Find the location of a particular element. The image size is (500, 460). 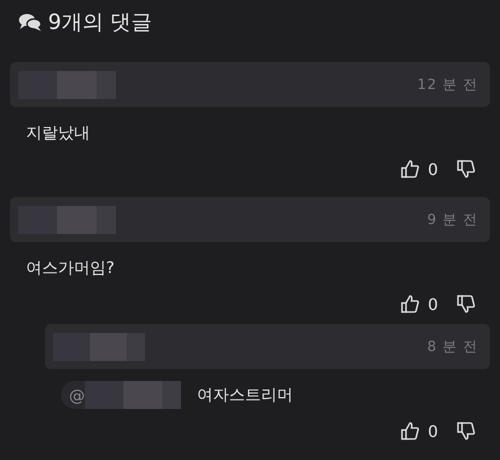

comment-text: 여스가머임? is located at coordinates (70, 268).